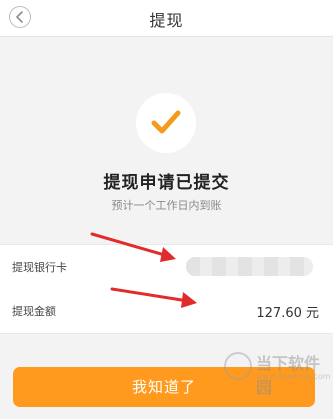 The image size is (333, 419). I want to click on page-title: 提现, so click(166, 20).